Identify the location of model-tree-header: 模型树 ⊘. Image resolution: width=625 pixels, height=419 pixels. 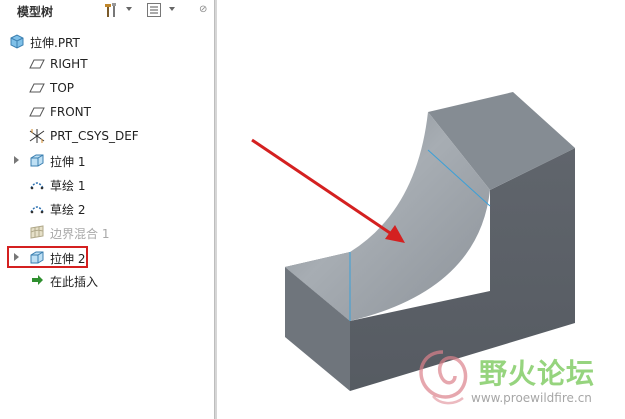
(107, 11).